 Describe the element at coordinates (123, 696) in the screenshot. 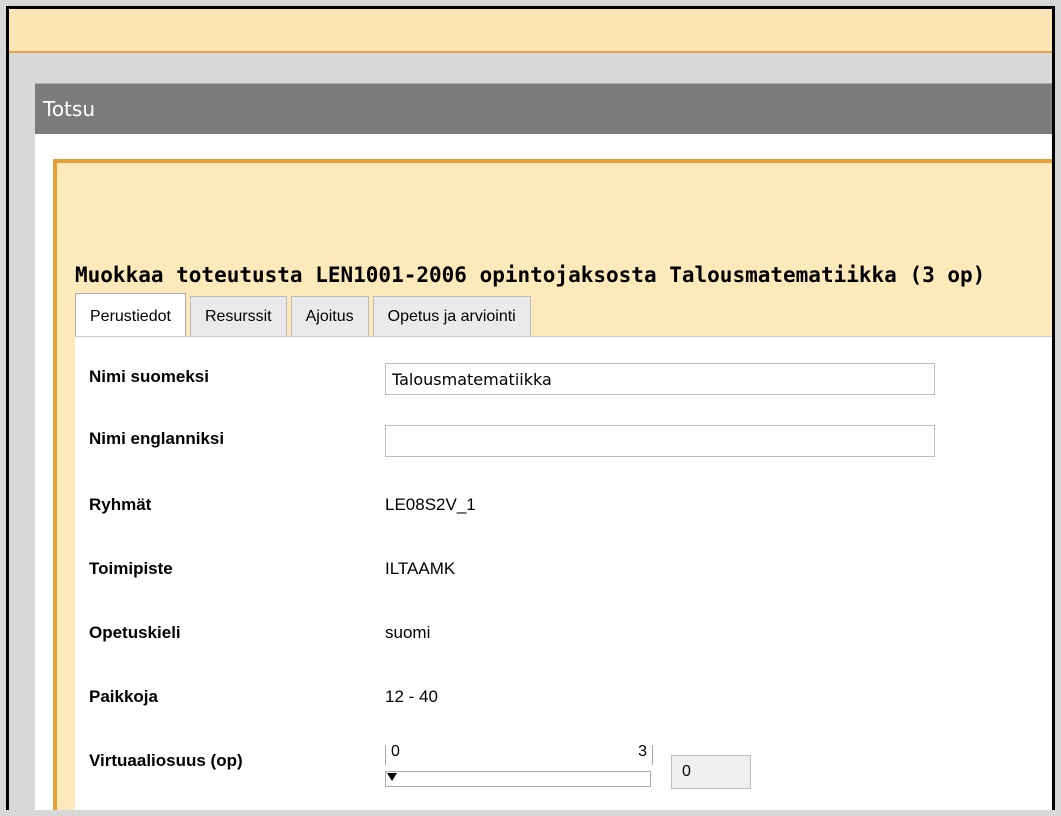

I see `seats-label: Paikkoja` at that location.